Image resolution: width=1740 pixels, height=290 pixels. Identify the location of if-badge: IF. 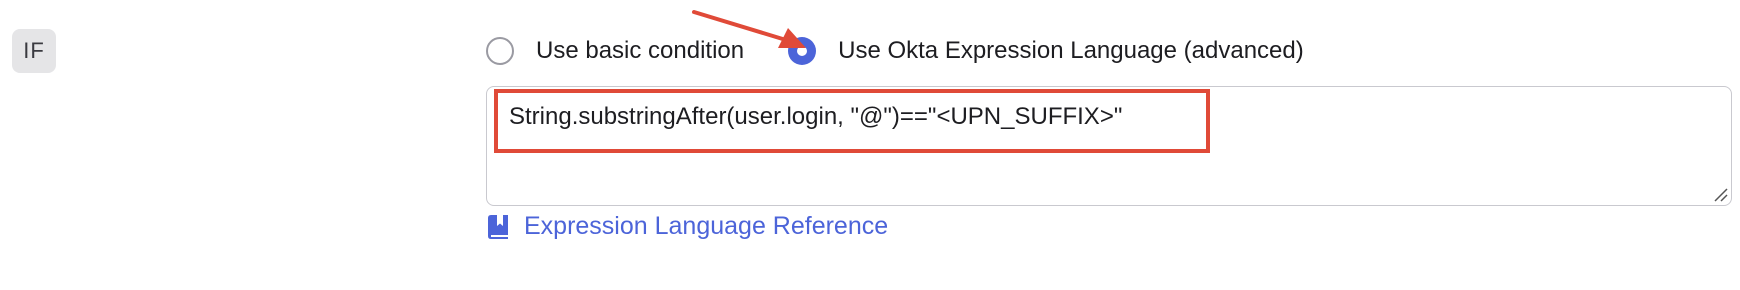
(34, 51).